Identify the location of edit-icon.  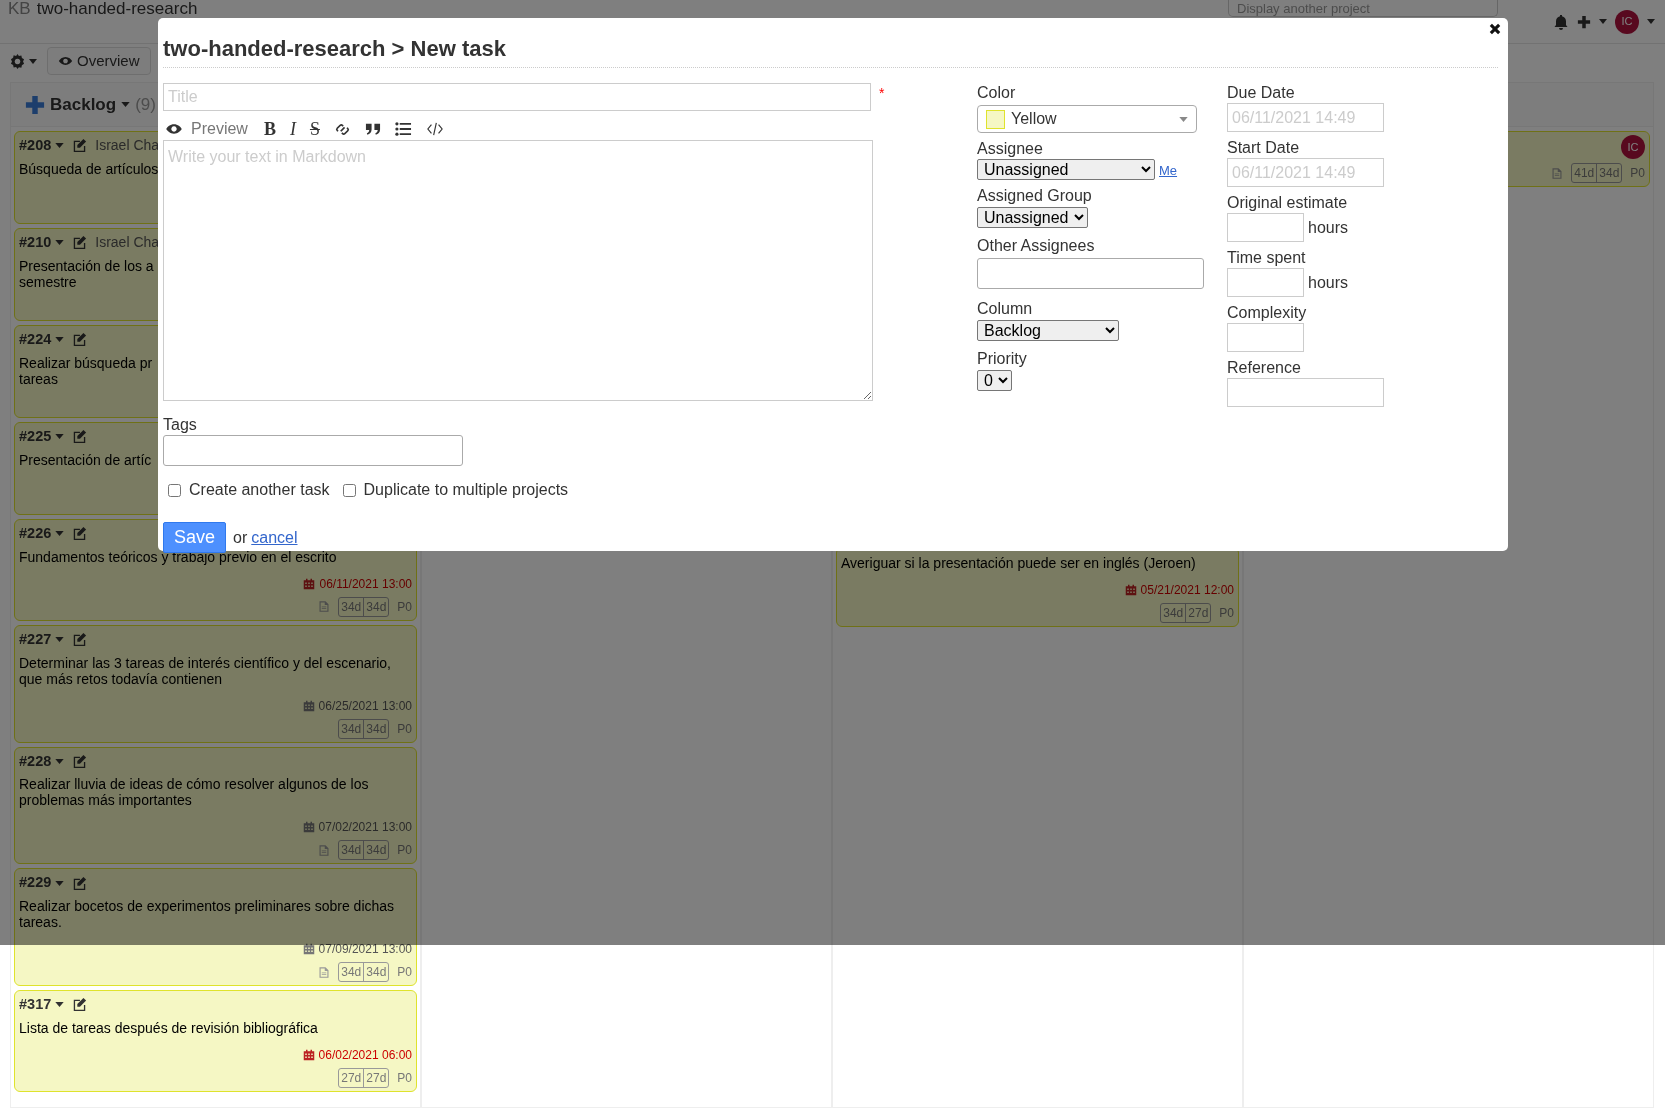
(80, 1005).